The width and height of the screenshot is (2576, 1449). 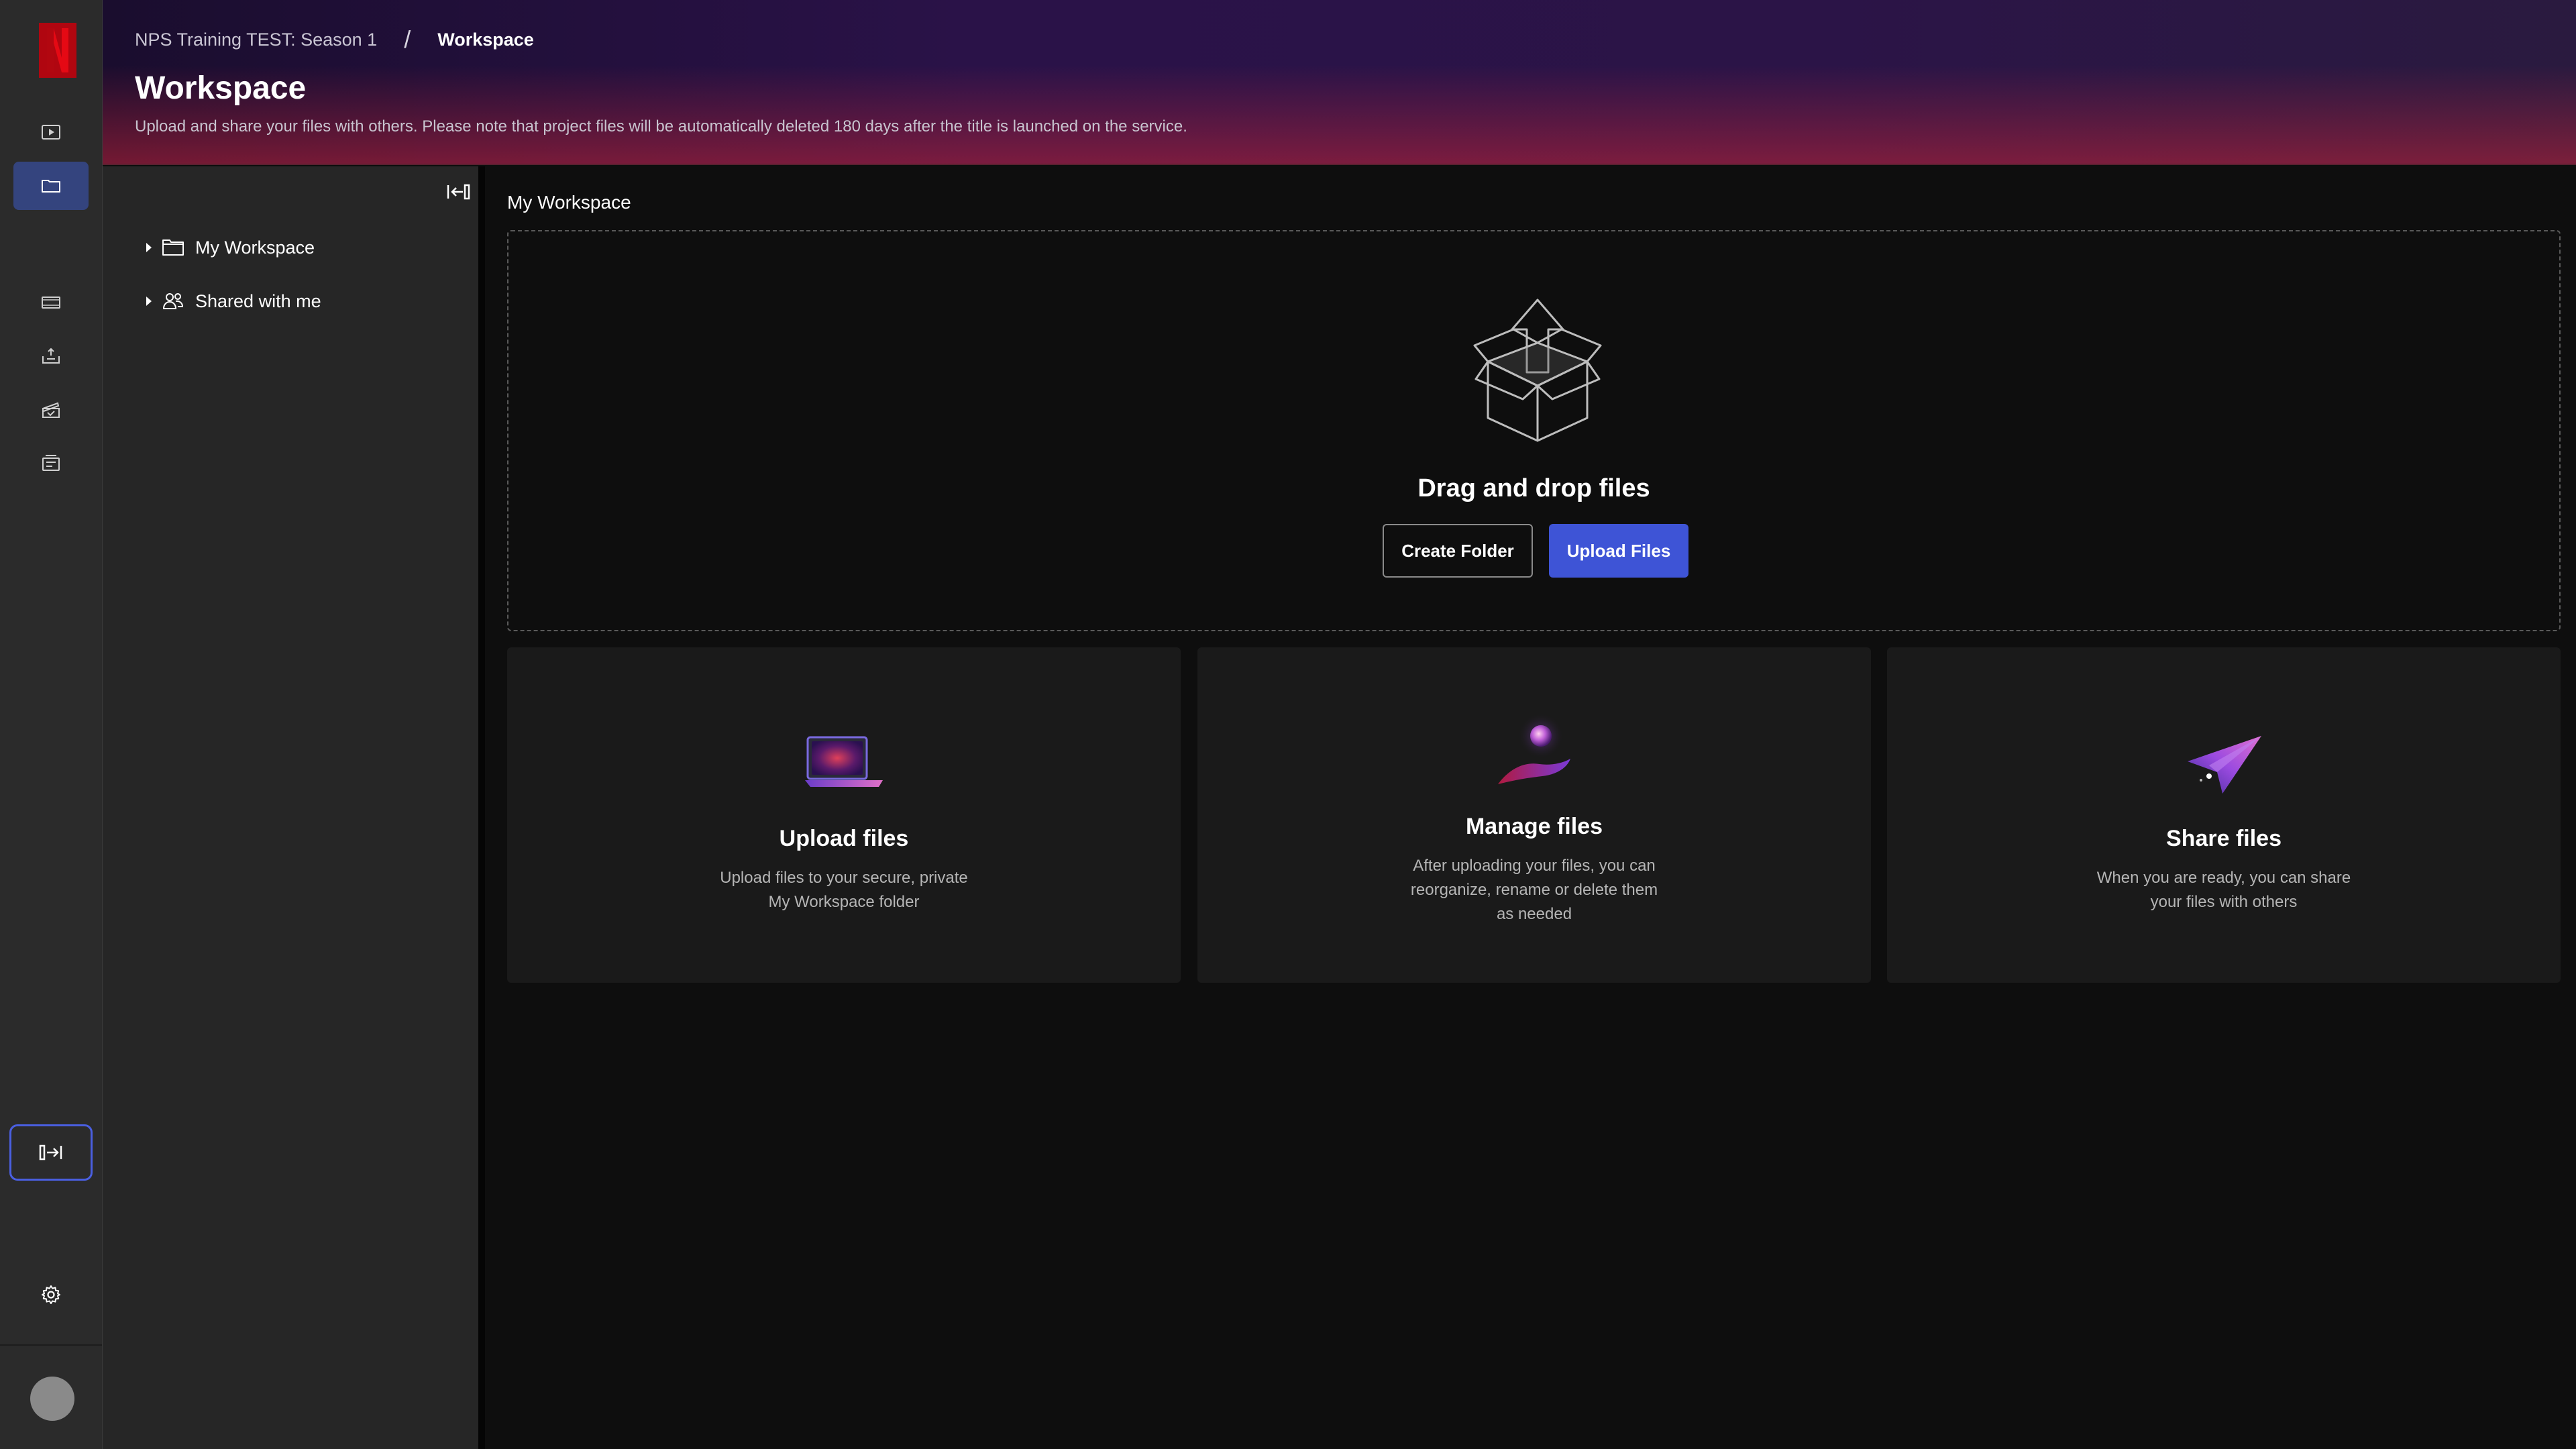 What do you see at coordinates (1534, 866) in the screenshot?
I see `card-description-line: After uploading your files, you can` at bounding box center [1534, 866].